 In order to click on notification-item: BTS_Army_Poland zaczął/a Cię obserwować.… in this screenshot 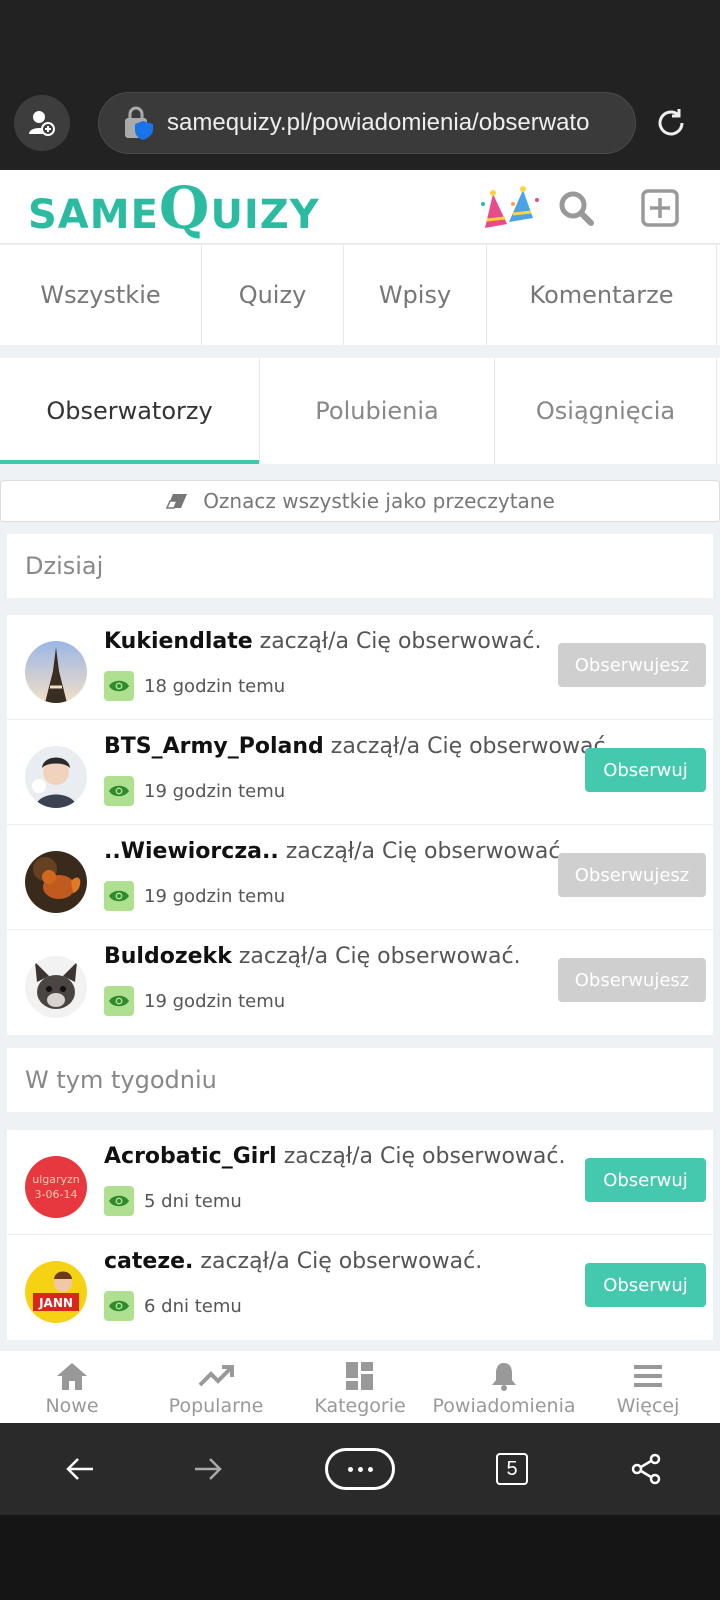, I will do `click(360, 772)`.